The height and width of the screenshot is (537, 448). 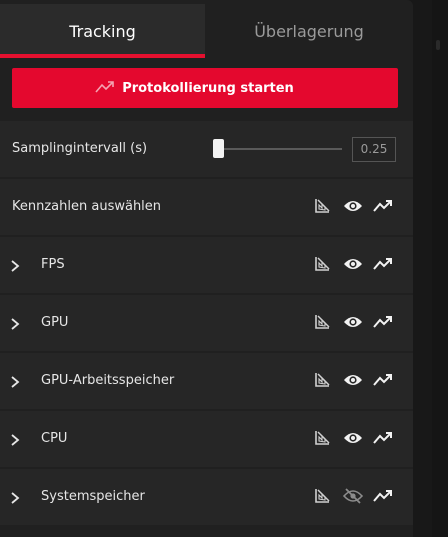 I want to click on metric-row-system-memory: Systemspeicher, so click(x=206, y=497).